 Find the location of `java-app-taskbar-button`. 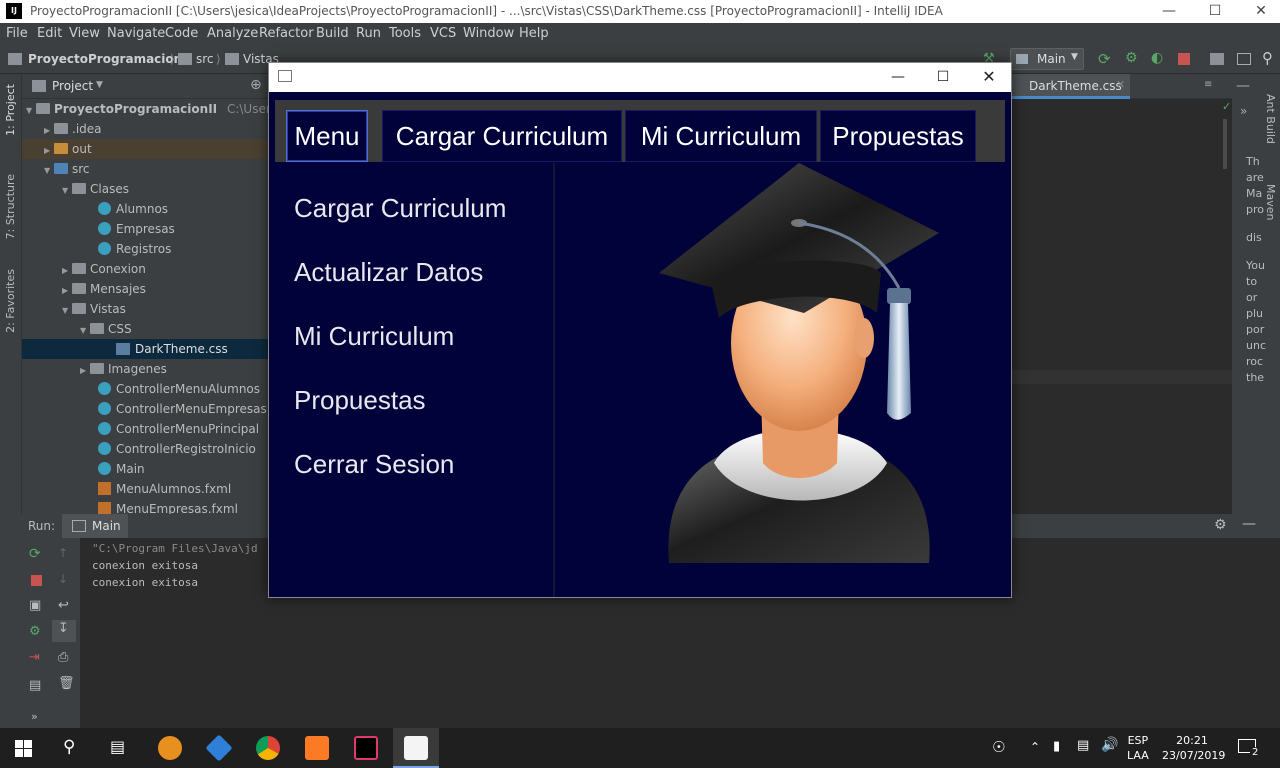

java-app-taskbar-button is located at coordinates (416, 748).